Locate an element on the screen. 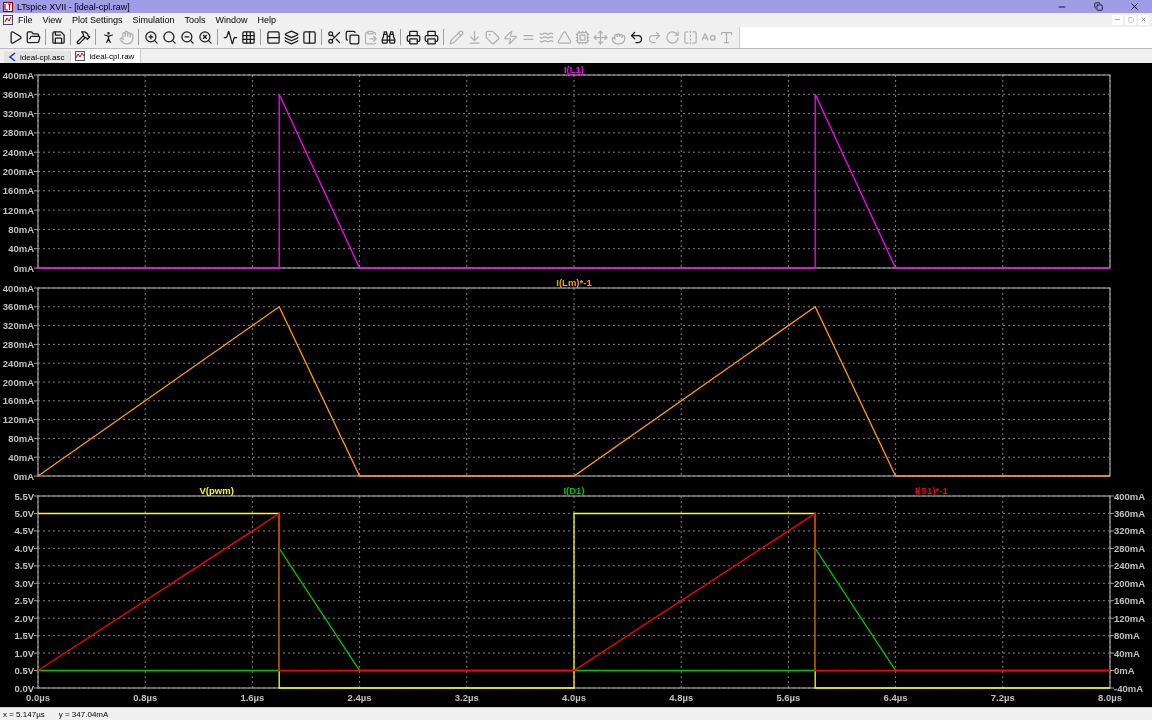 This screenshot has width=1152, height=720. y-tick-label: 1.0V is located at coordinates (24, 653).